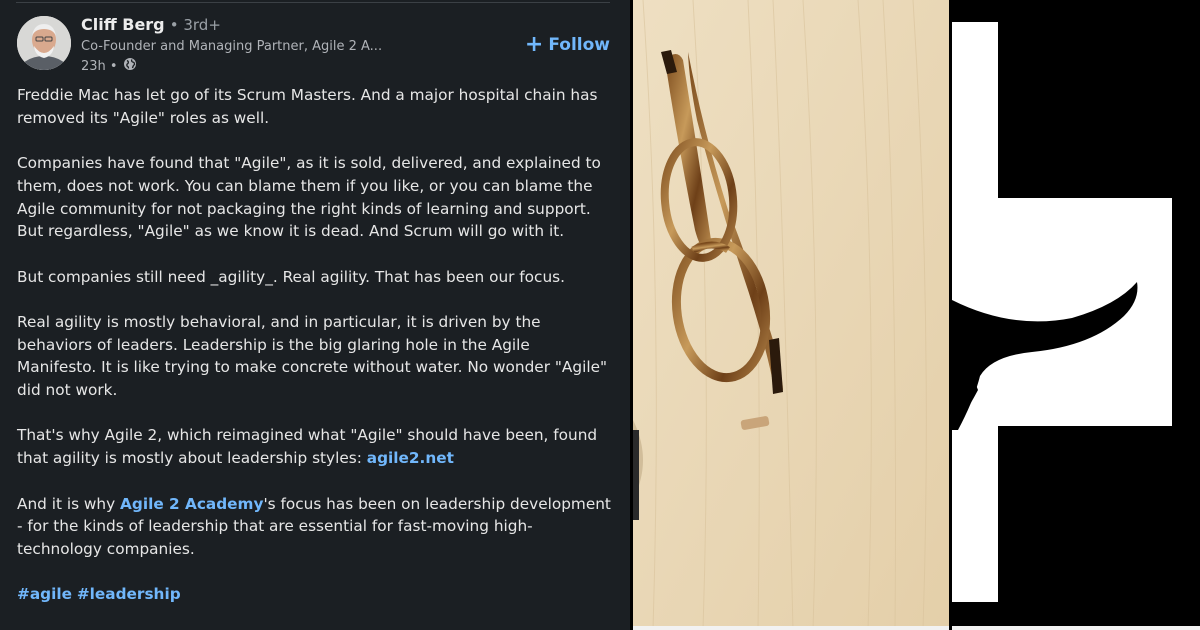 The width and height of the screenshot is (1200, 630). I want to click on agile2-academy-link: Agile 2 Academy, so click(191, 504).